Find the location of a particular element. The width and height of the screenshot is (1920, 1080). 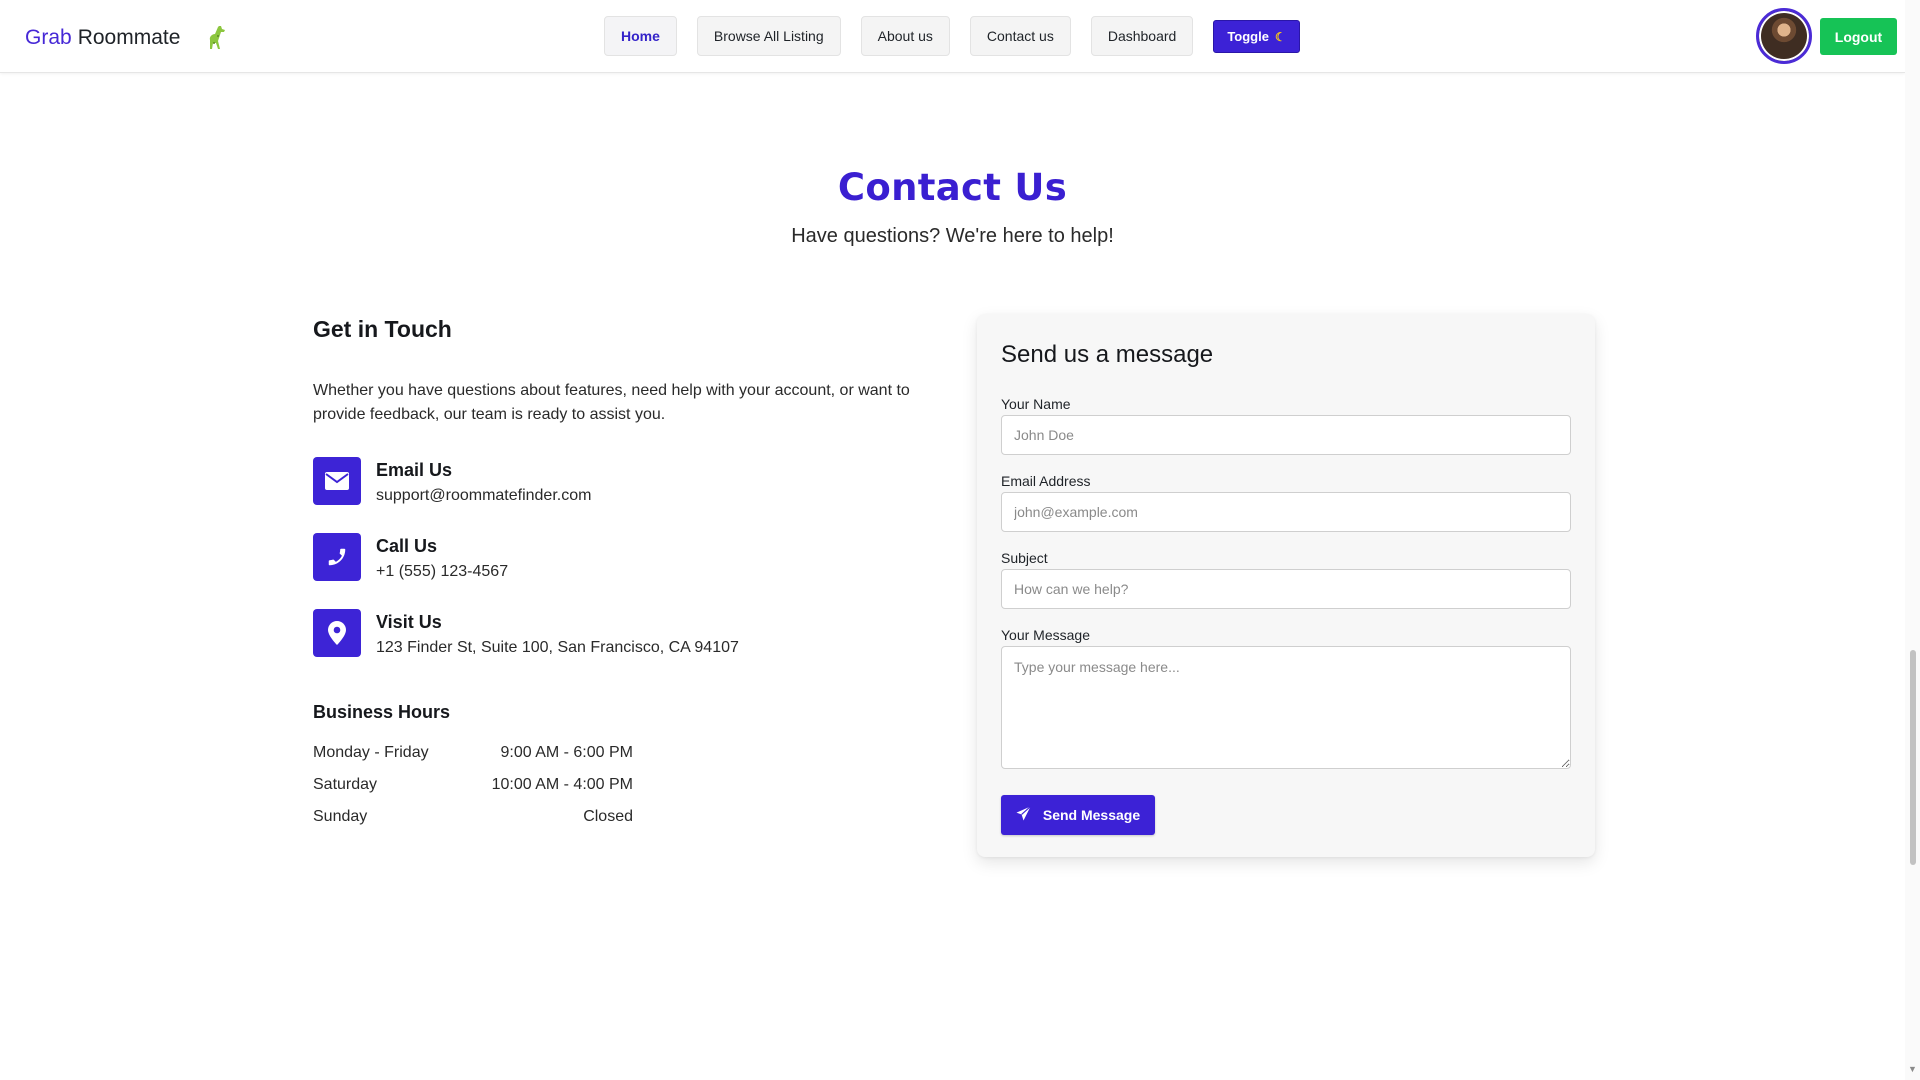

toggle-label: Toggle is located at coordinates (1248, 36).